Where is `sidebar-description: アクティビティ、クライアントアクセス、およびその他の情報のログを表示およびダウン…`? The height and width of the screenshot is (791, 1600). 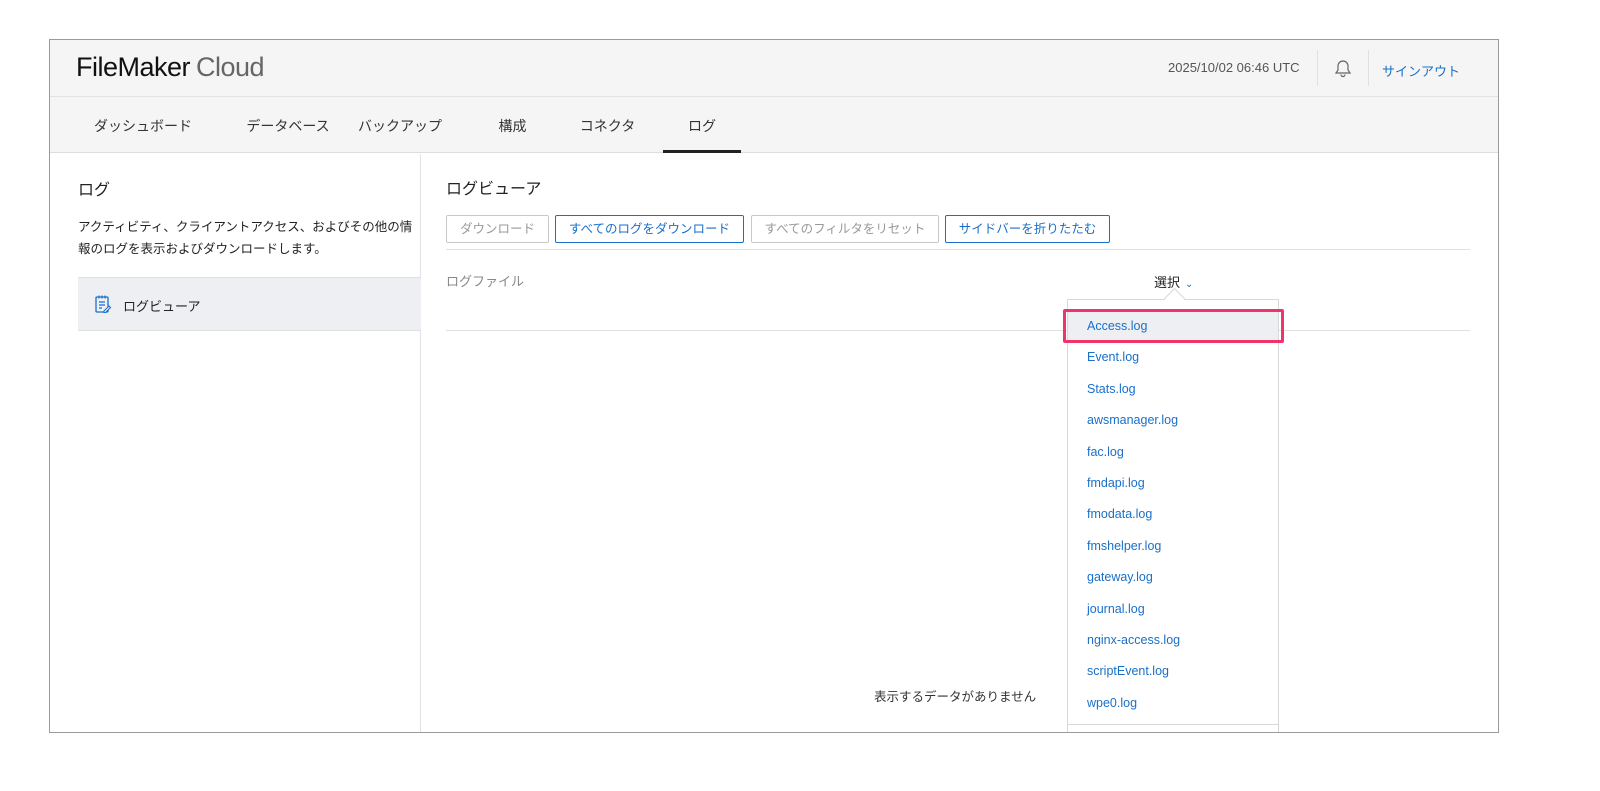 sidebar-description: アクティビティ、クライアントアクセス、およびその他の情報のログを表示およびダウン… is located at coordinates (245, 238).